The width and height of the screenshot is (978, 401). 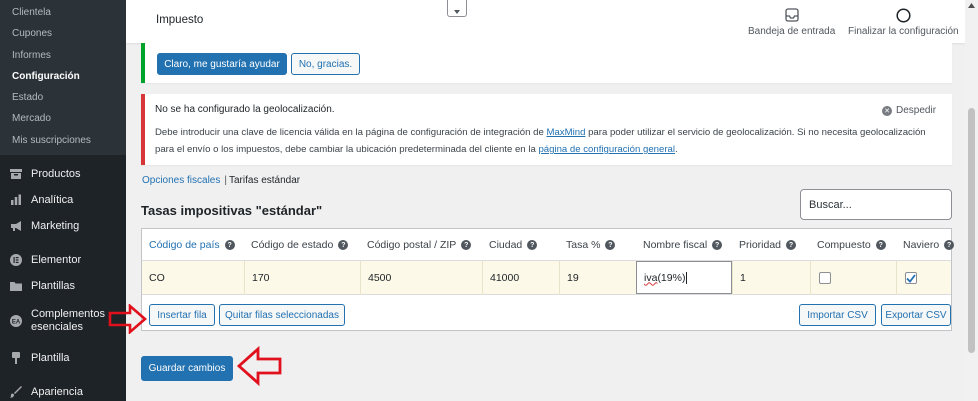 I want to click on menu-label: Productos, so click(x=56, y=174).